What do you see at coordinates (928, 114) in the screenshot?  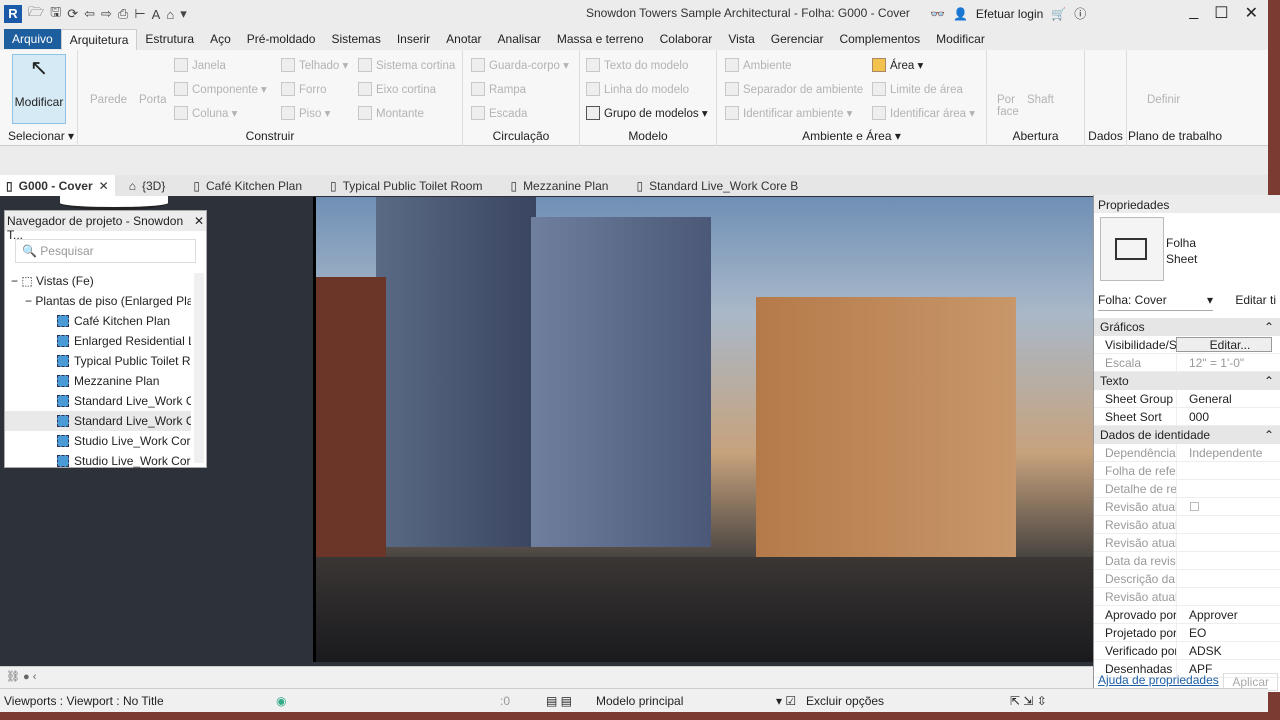 I see `tag-area-button: Identificar área` at bounding box center [928, 114].